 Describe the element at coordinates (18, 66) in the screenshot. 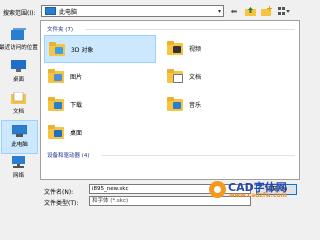

I see `desktop-icon` at that location.